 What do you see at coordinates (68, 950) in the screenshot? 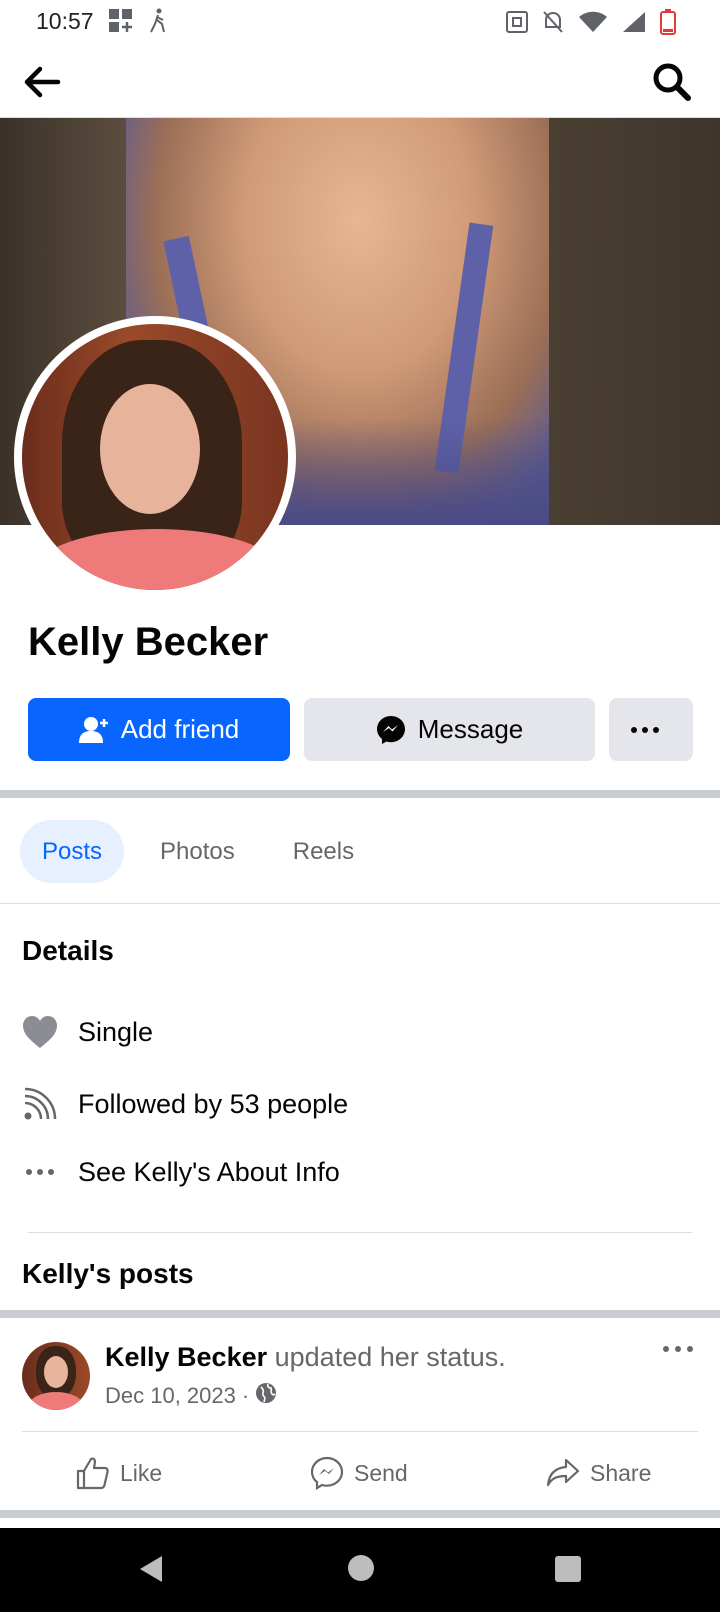
I see `details-heading: Details` at bounding box center [68, 950].